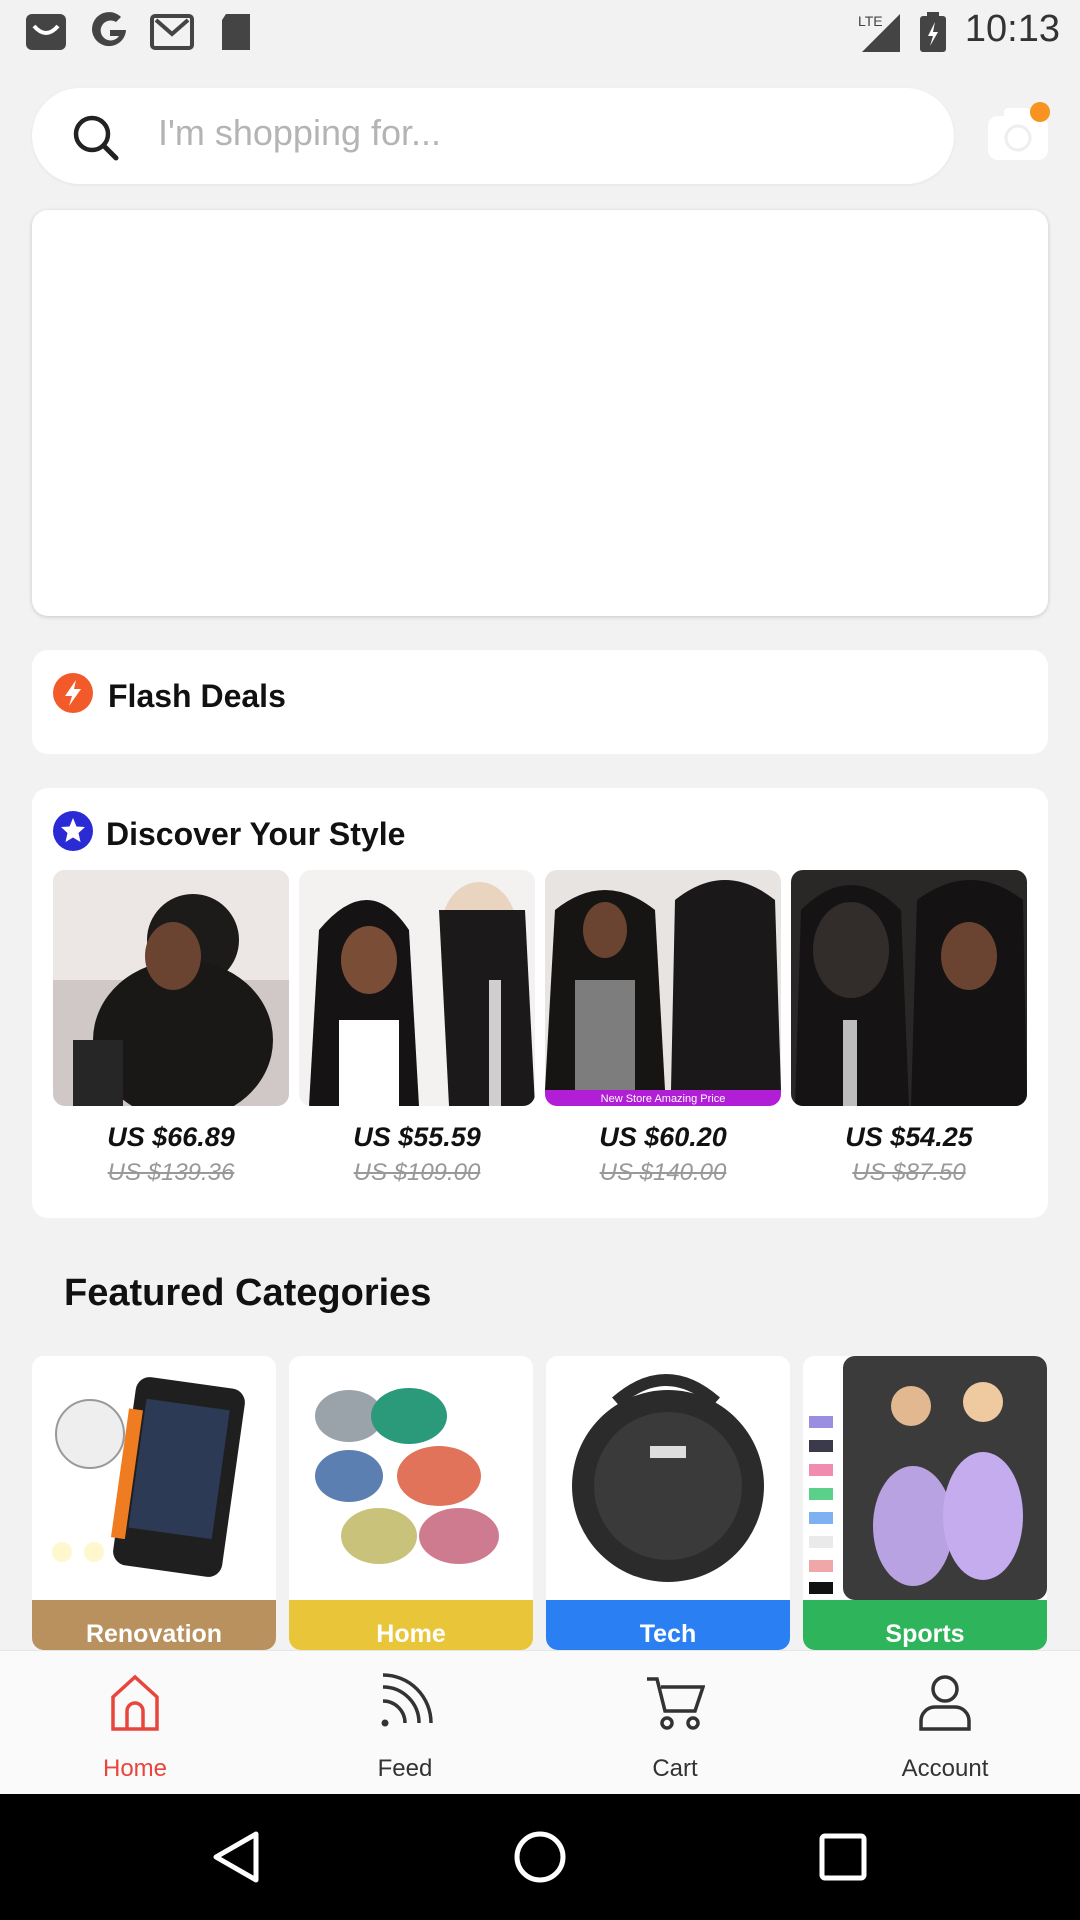 This screenshot has width=1080, height=1920. I want to click on feed-icon, so click(407, 1700).